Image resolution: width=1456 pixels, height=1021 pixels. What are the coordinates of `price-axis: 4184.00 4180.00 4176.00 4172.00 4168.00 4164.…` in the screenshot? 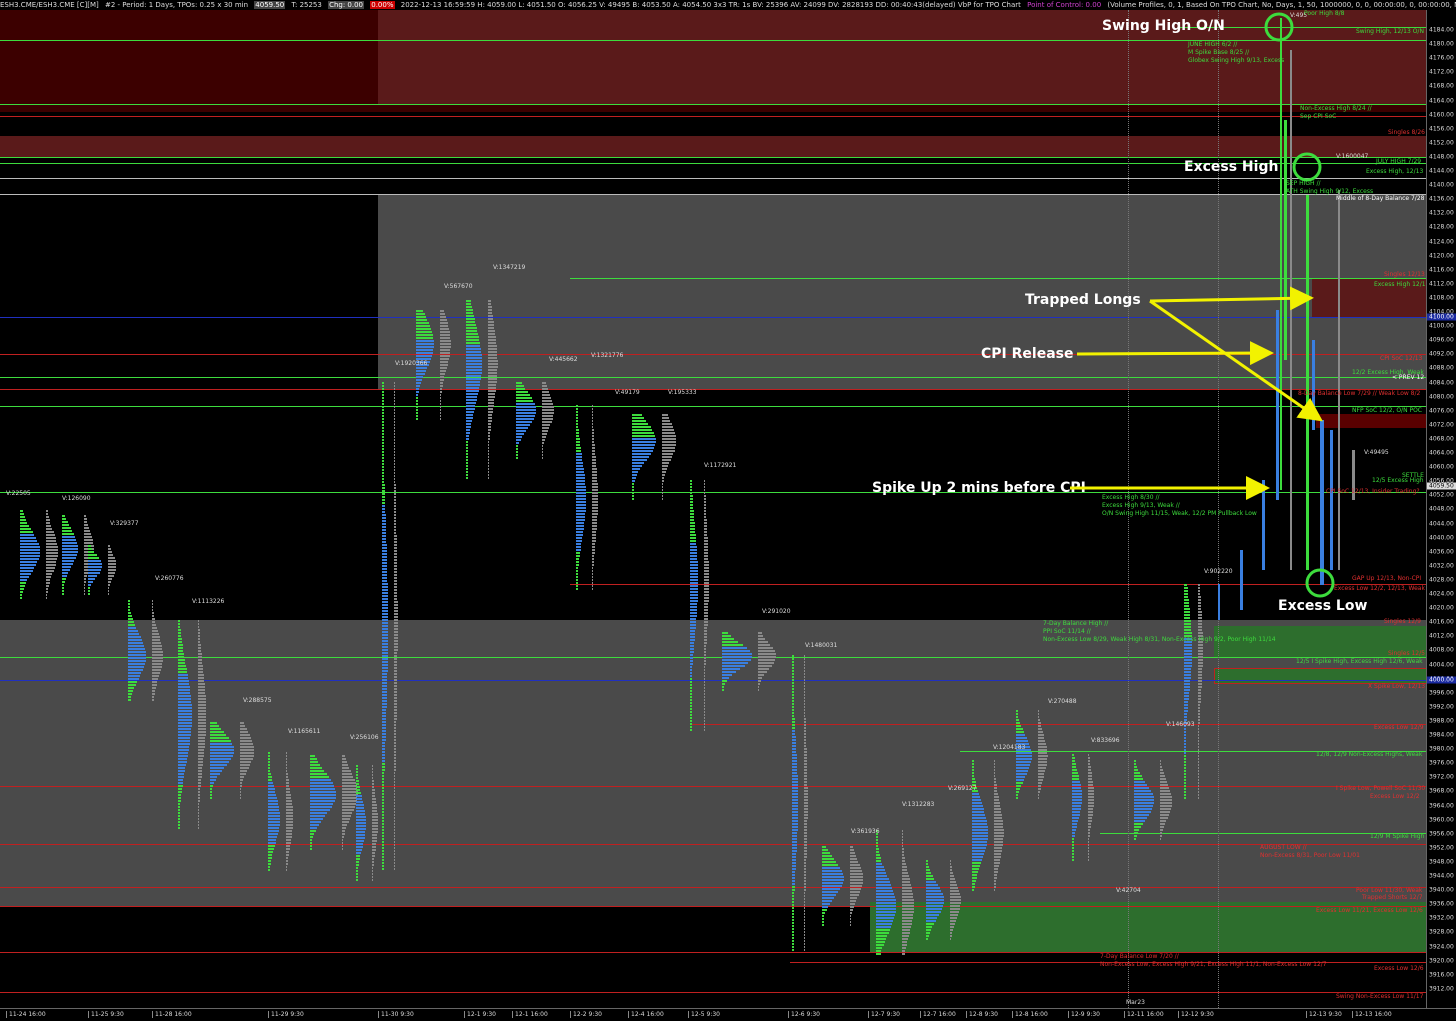 It's located at (1441, 513).